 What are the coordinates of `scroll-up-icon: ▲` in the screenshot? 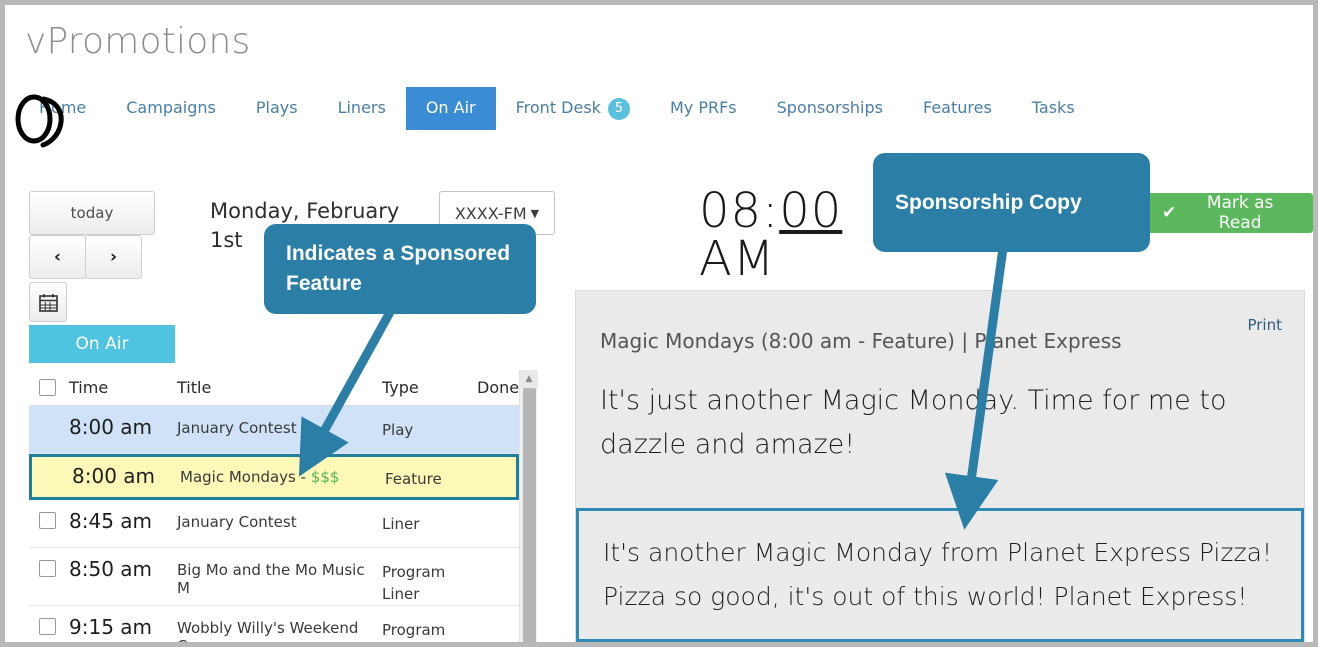 It's located at (529, 379).